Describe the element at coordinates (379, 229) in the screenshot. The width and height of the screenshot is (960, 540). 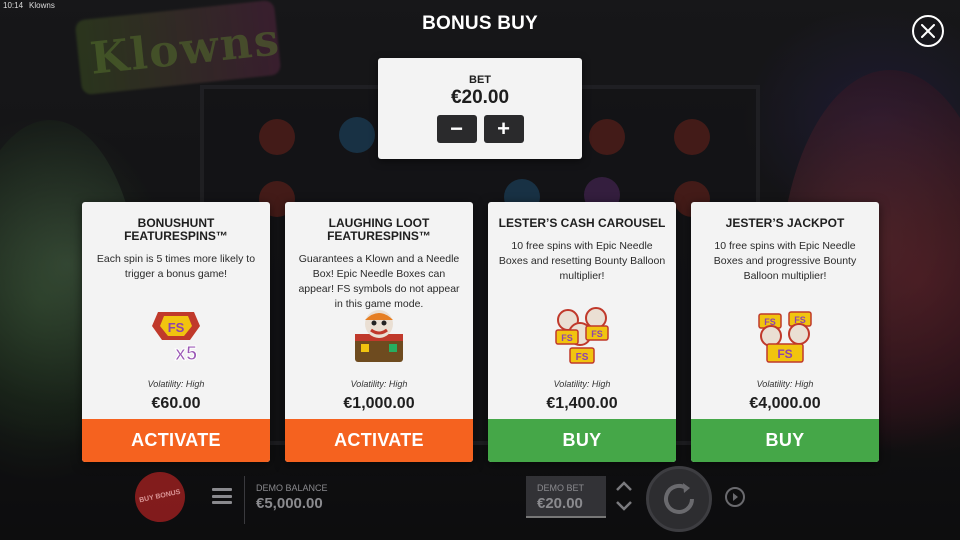
I see `card-title: LAUGHING LOOT FEATURESPINS™` at that location.